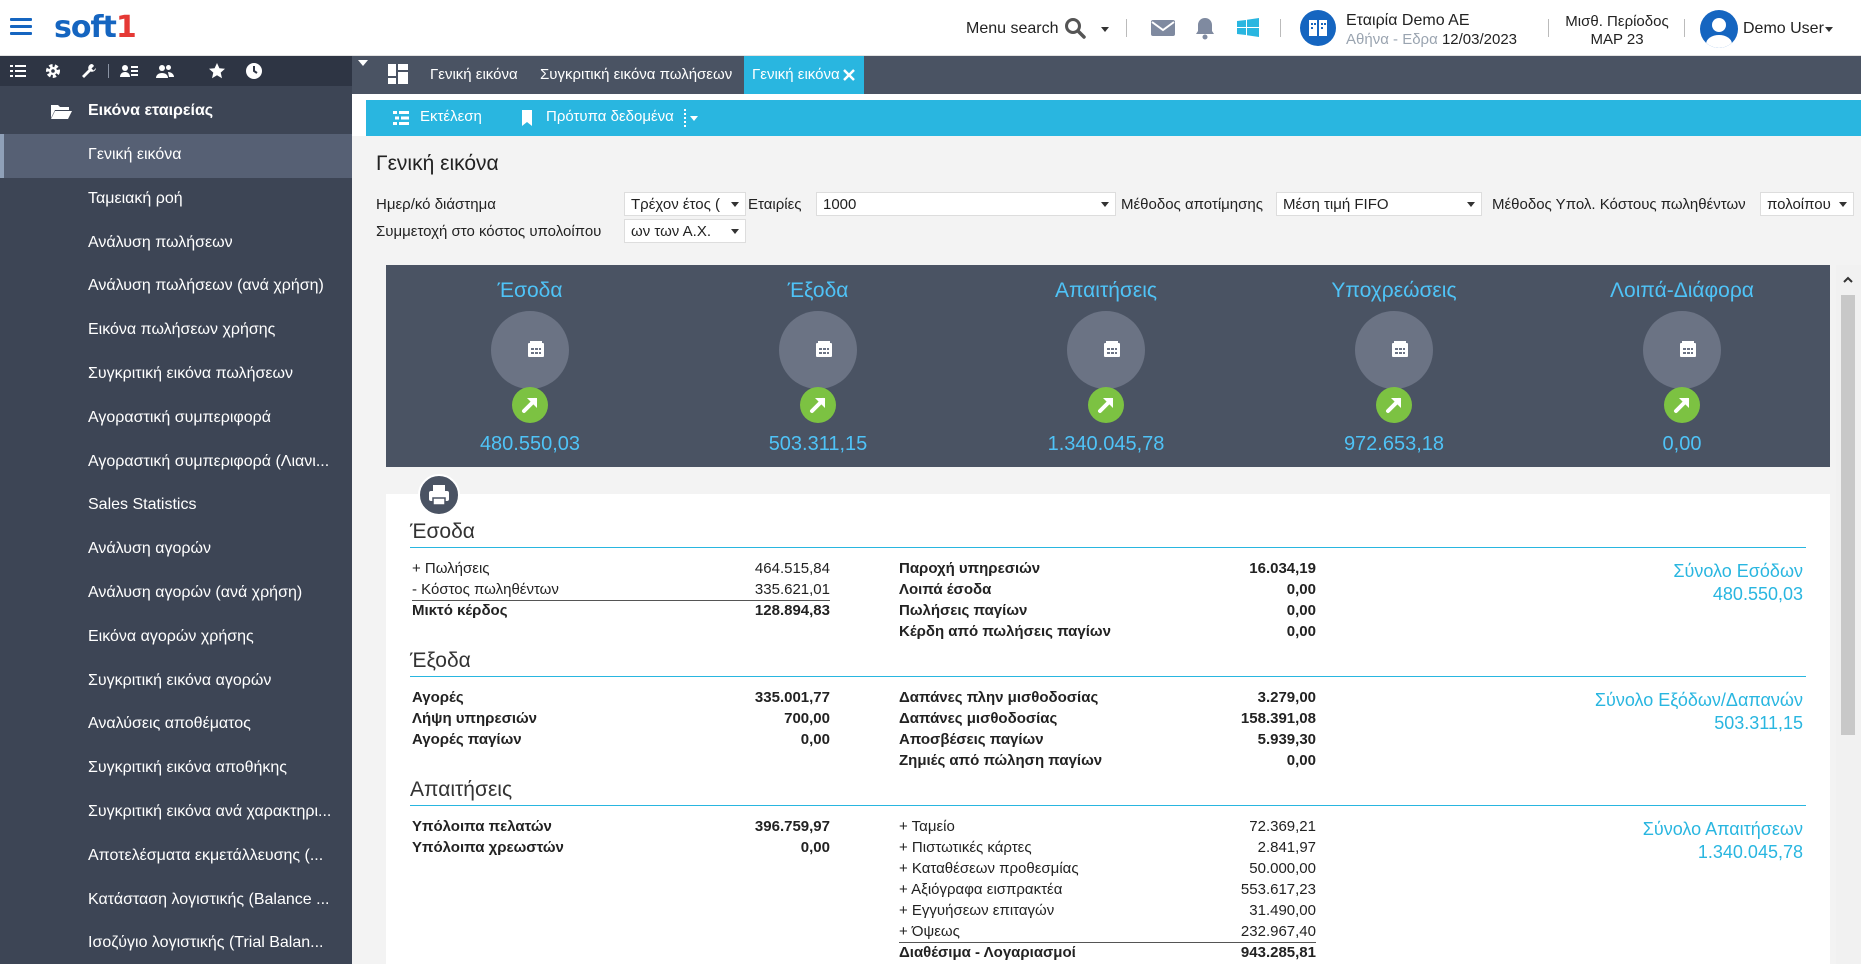  Describe the element at coordinates (685, 231) in the screenshot. I see `cost-participation-select: ων των Α.Χ.` at that location.